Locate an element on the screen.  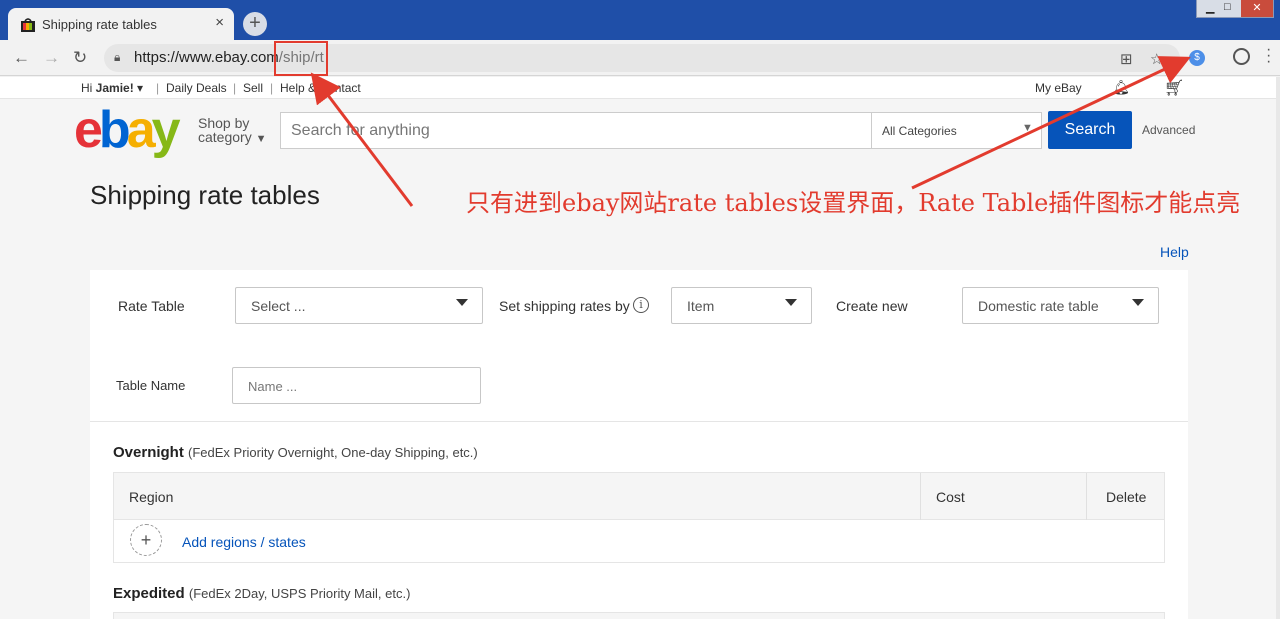
expedited-table-header is located at coordinates (639, 615).